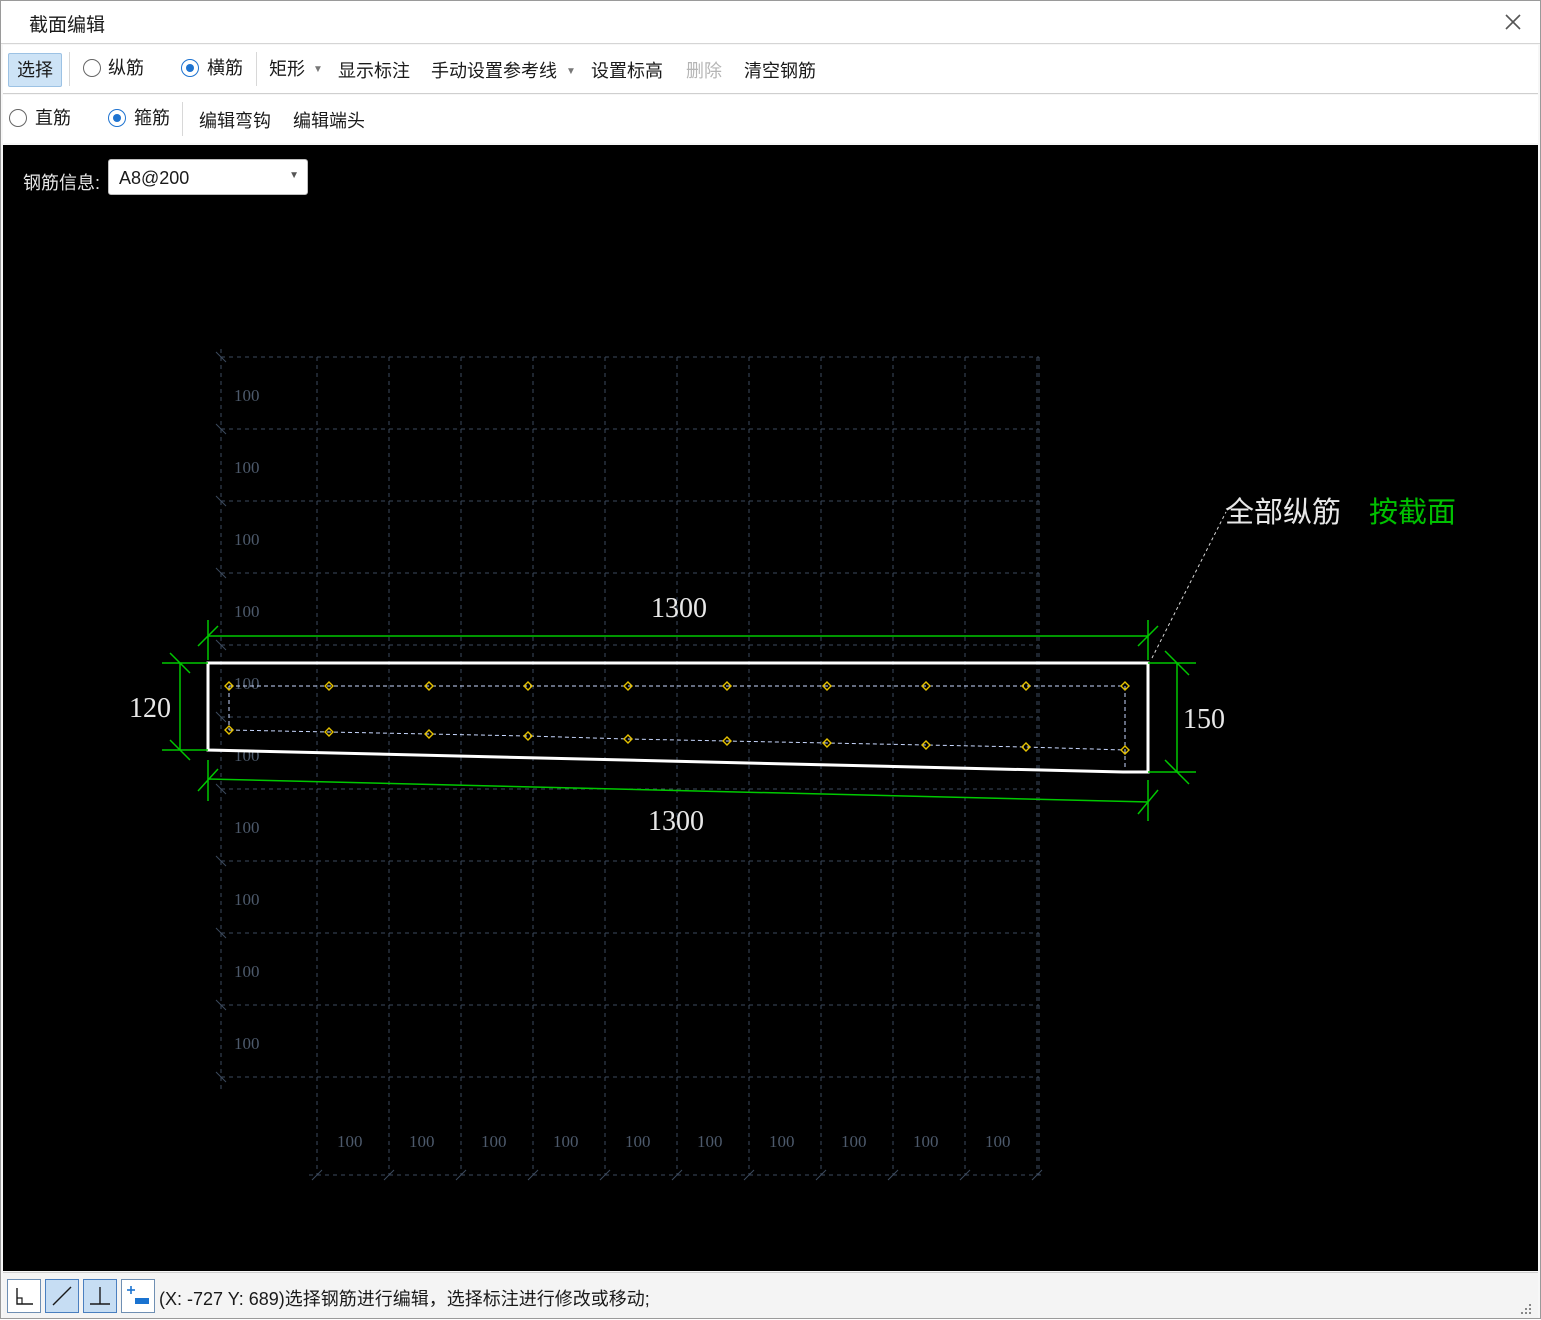 The height and width of the screenshot is (1320, 1541). What do you see at coordinates (1412, 512) in the screenshot?
I see `callout-by-section: 按截面` at bounding box center [1412, 512].